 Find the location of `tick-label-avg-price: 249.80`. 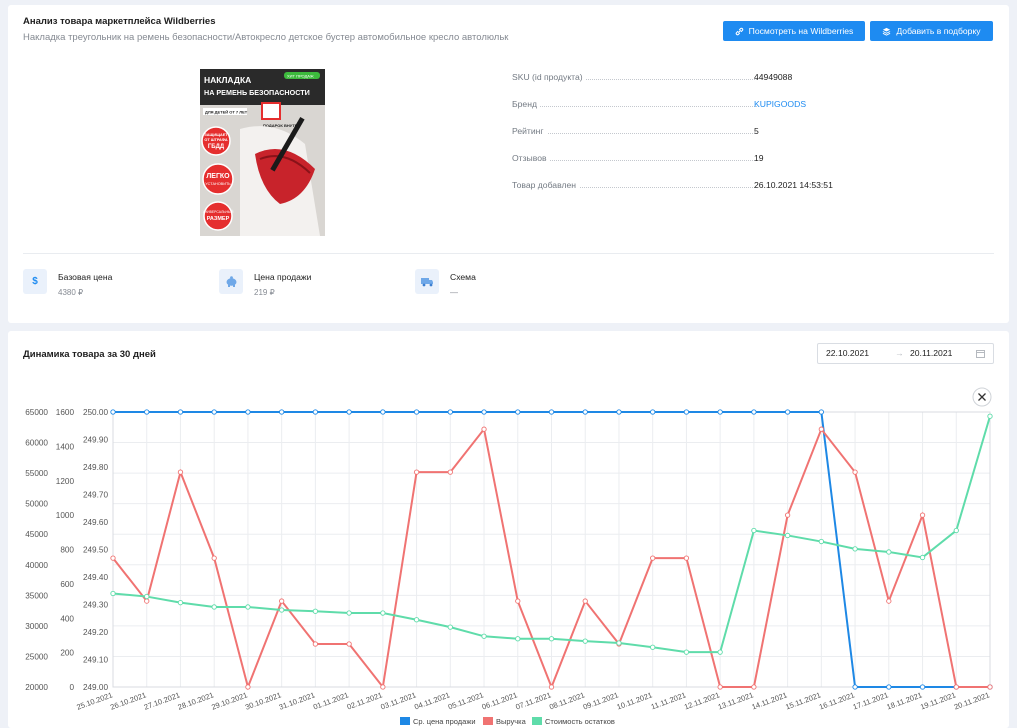

tick-label-avg-price: 249.80 is located at coordinates (95, 467).